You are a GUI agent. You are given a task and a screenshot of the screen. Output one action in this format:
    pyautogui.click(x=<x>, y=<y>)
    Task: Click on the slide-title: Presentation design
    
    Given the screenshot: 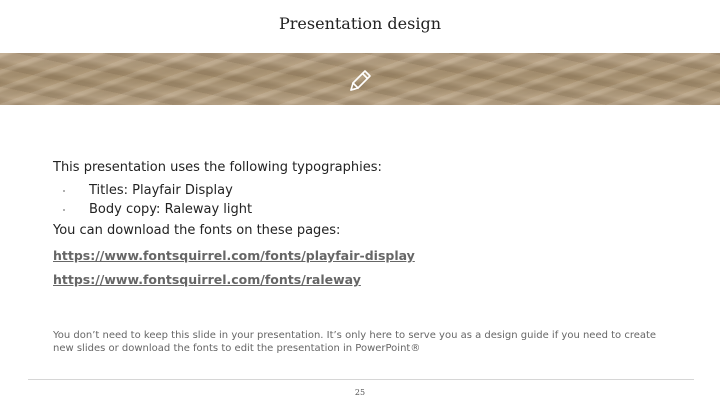 What is the action you would take?
    pyautogui.click(x=360, y=23)
    